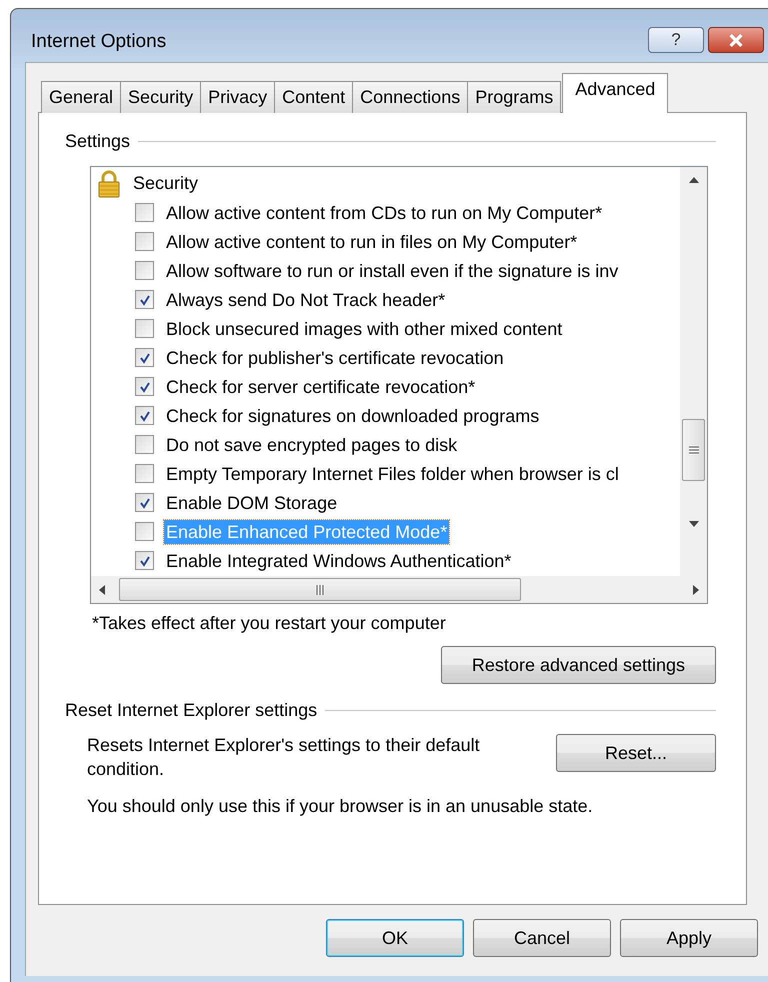 Image resolution: width=768 pixels, height=982 pixels. What do you see at coordinates (252, 502) in the screenshot?
I see `setting-label: Enable DOM Storage` at bounding box center [252, 502].